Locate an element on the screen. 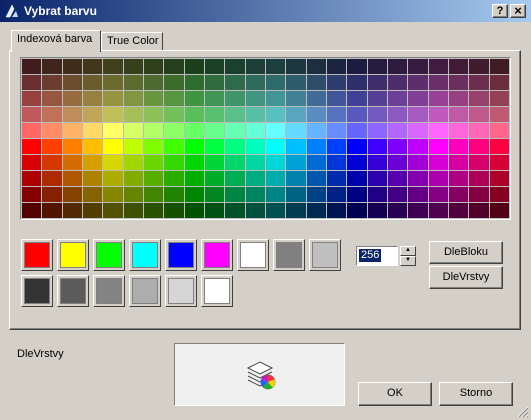 This screenshot has width=531, height=420. ok-button: OK is located at coordinates (395, 394).